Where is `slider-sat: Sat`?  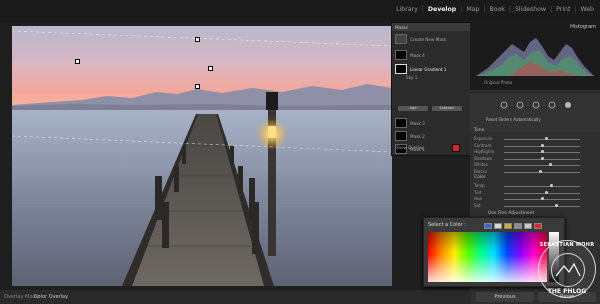 slider-sat: Sat is located at coordinates (535, 206).